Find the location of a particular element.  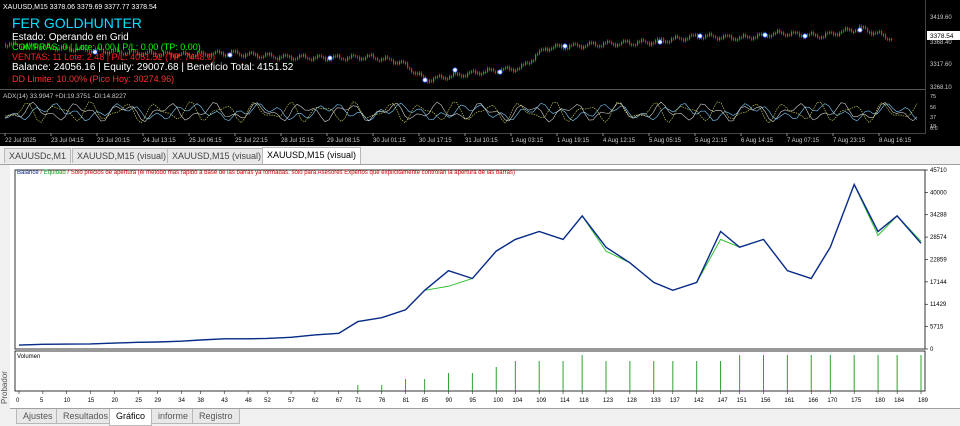

tab-chart-3: XAUUSD,M15 (visual) is located at coordinates (217, 155).